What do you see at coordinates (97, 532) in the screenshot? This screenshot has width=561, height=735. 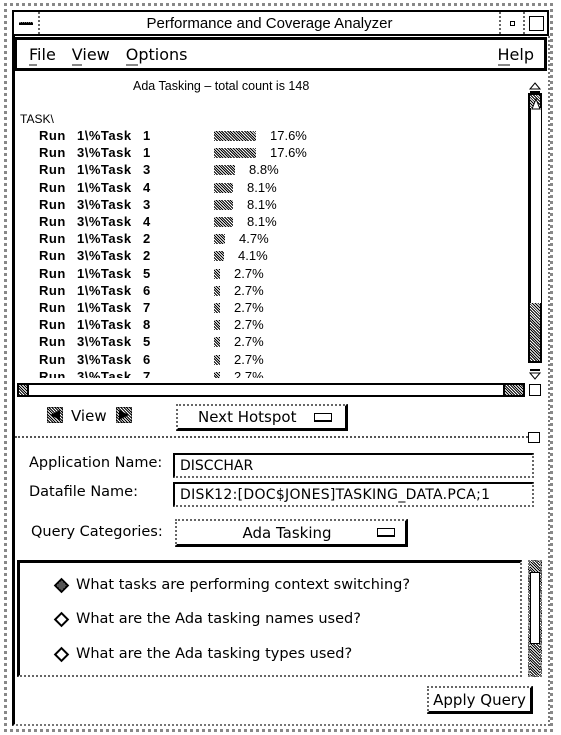 I see `query-categories-label: Query Categories:` at bounding box center [97, 532].